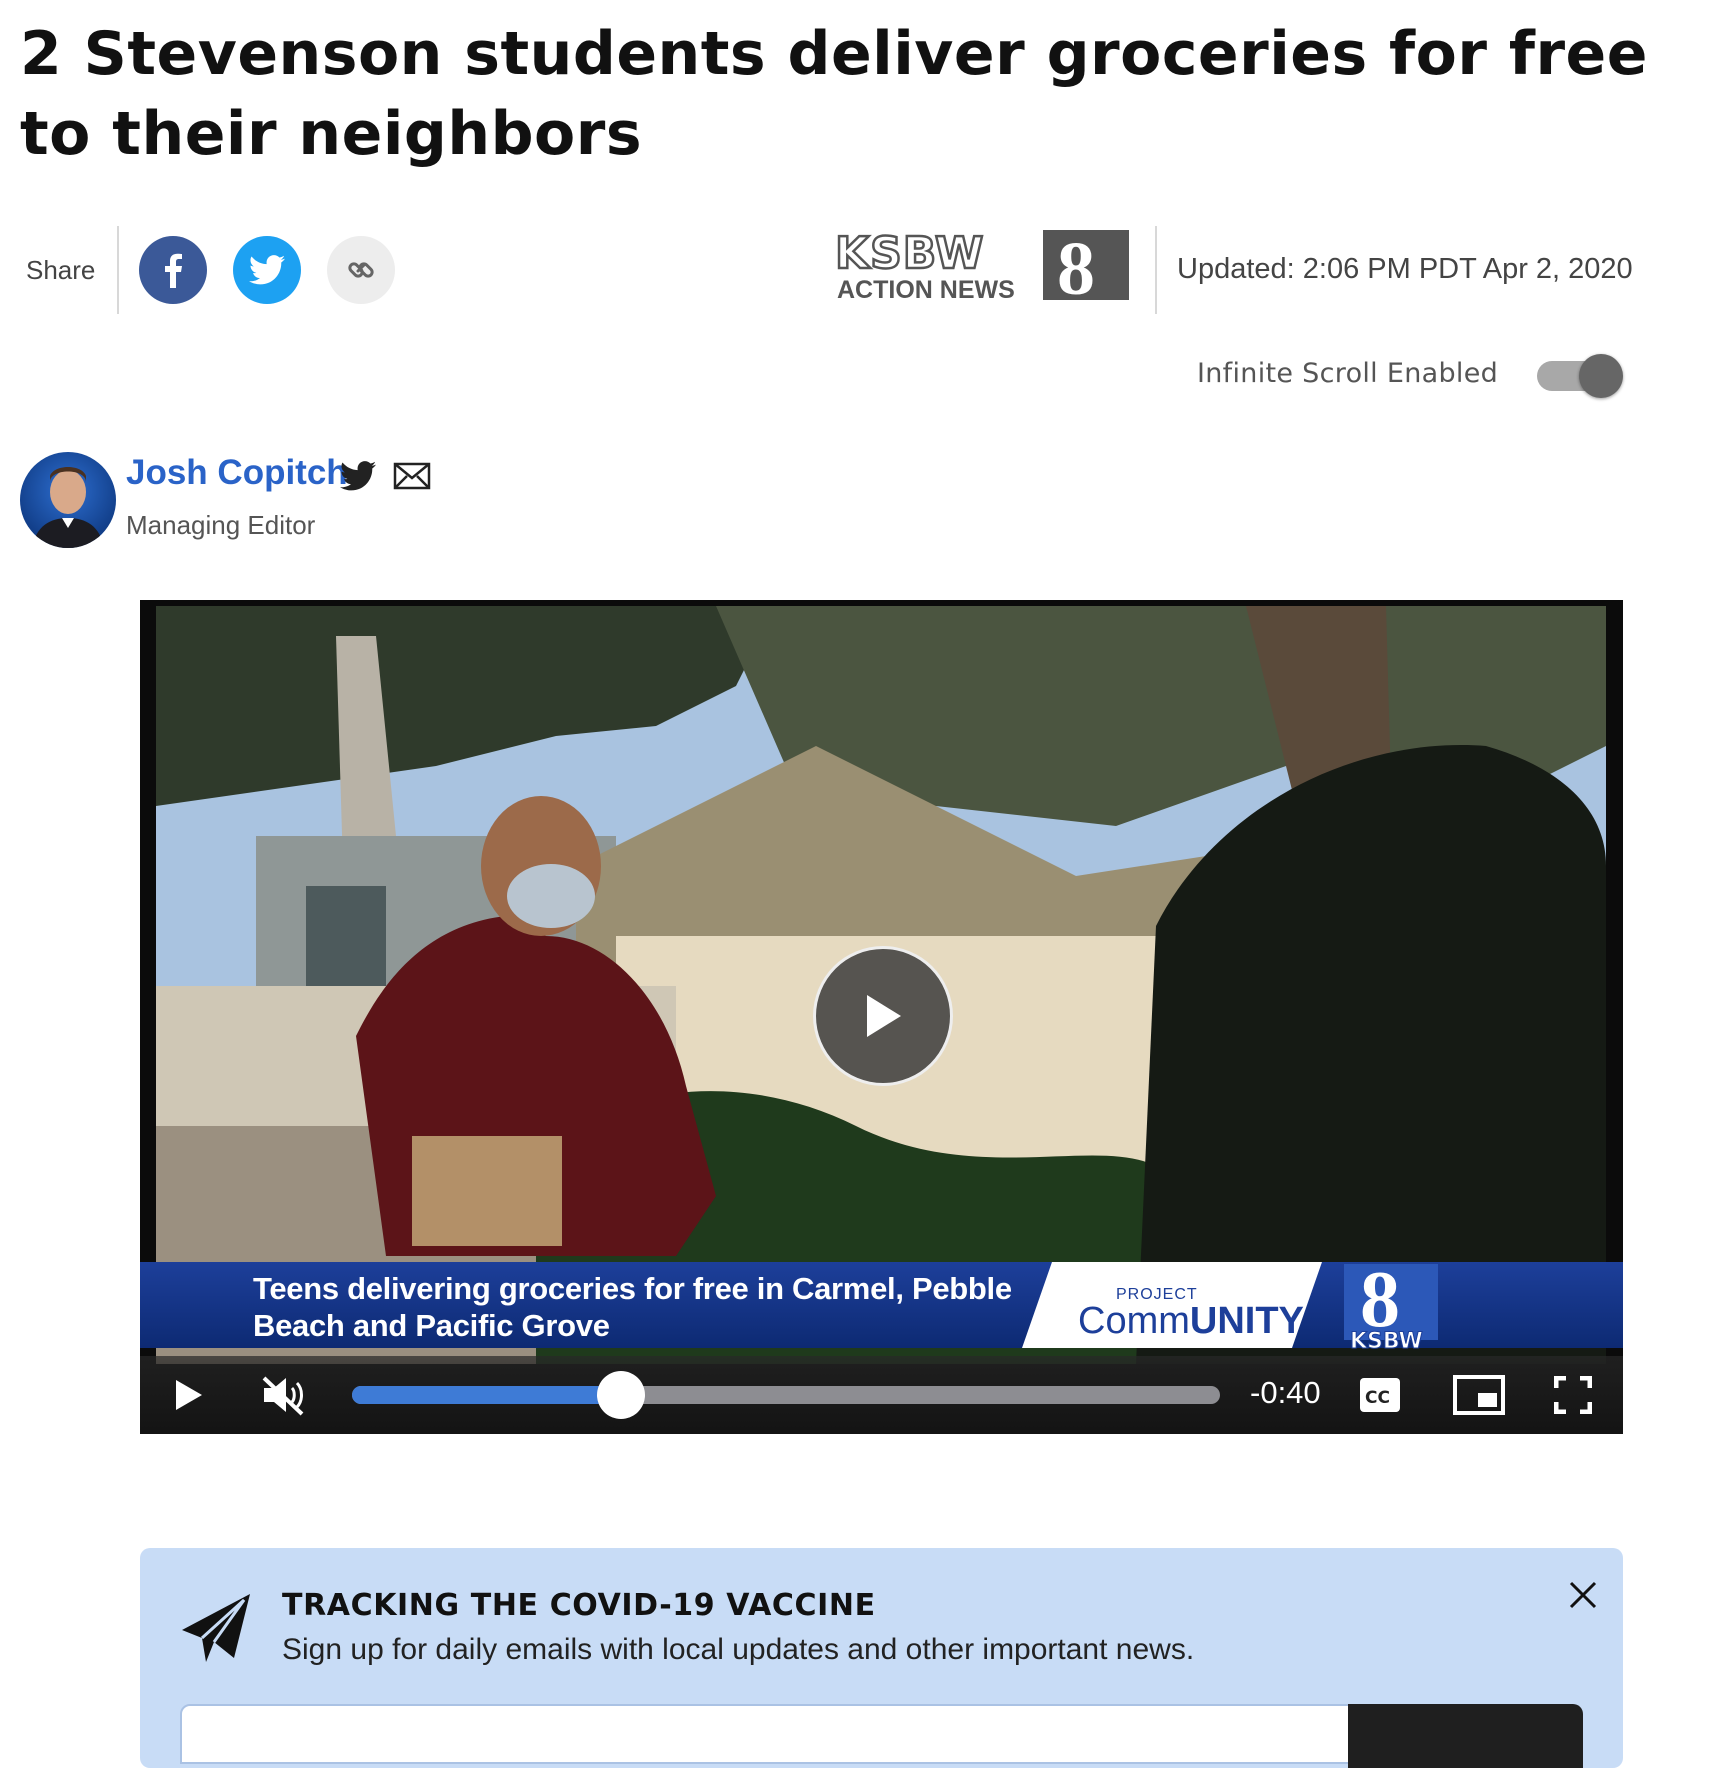 The image size is (1714, 1768). I want to click on copy-link-button, so click(361, 270).